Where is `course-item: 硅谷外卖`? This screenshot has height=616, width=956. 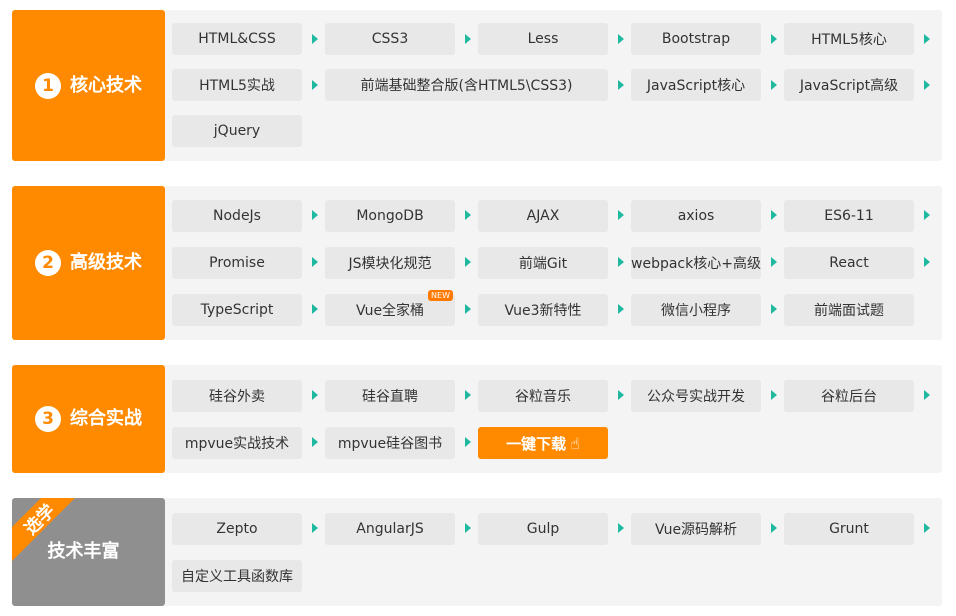 course-item: 硅谷外卖 is located at coordinates (237, 396).